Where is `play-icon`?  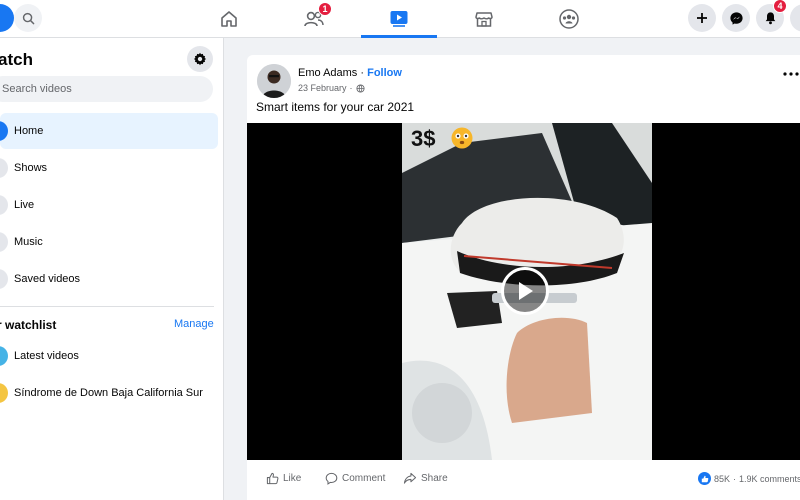
play-icon is located at coordinates (526, 291).